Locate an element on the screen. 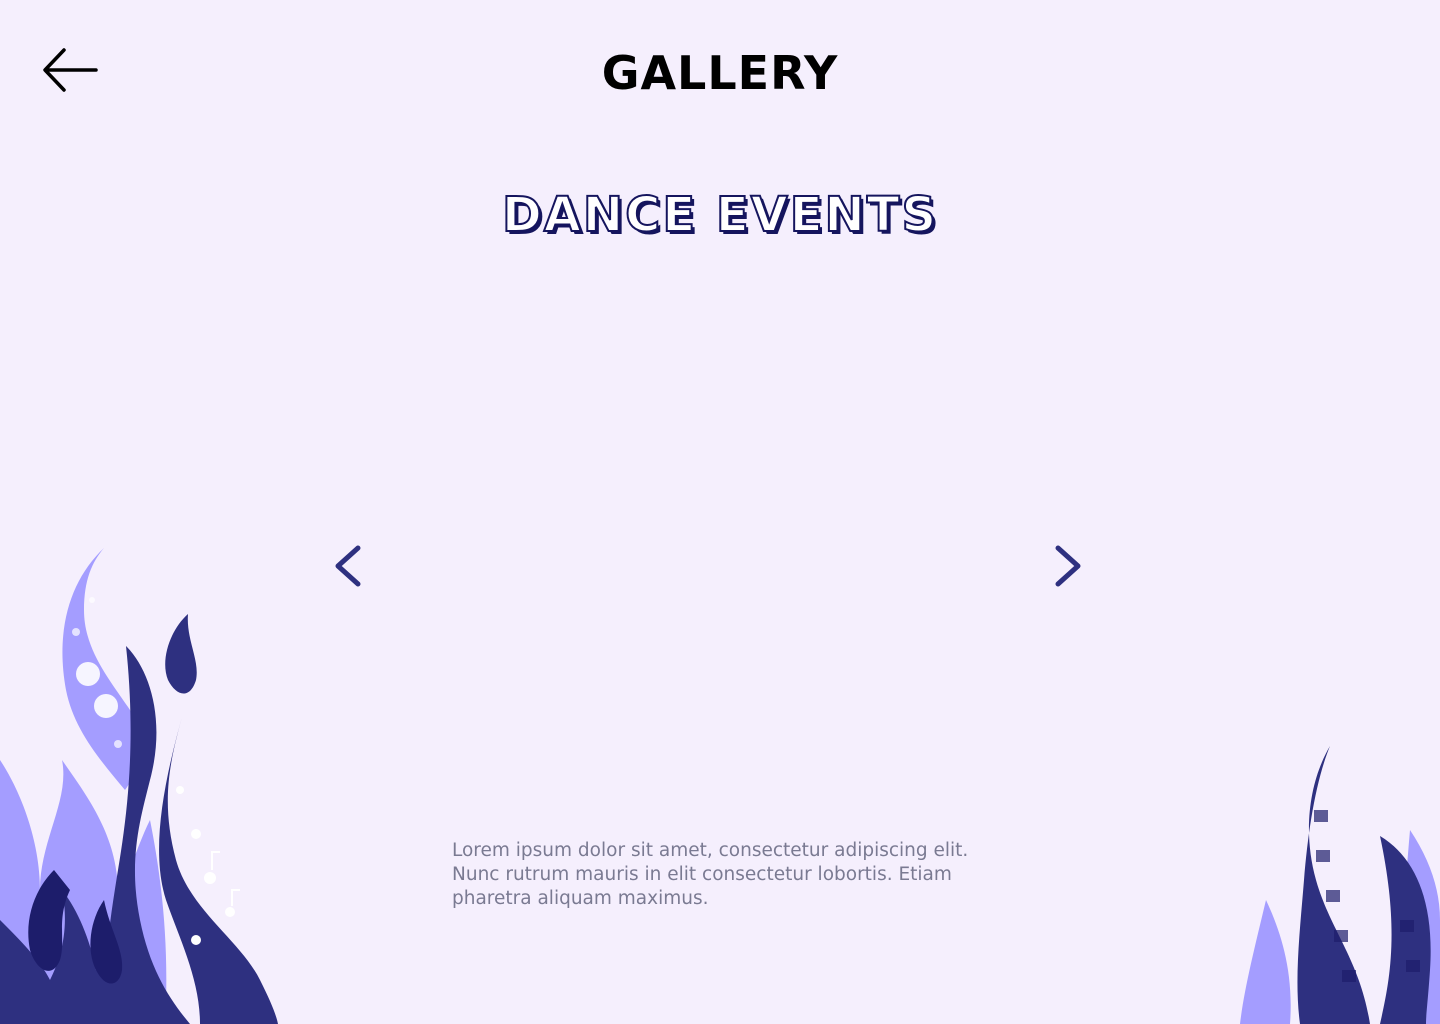  flame-decoration-right is located at coordinates (1340, 885).